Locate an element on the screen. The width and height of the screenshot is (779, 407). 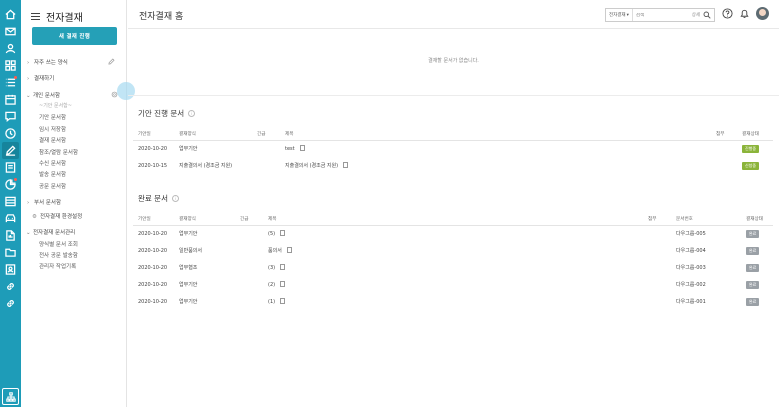
chat-icon is located at coordinates (10, 116).